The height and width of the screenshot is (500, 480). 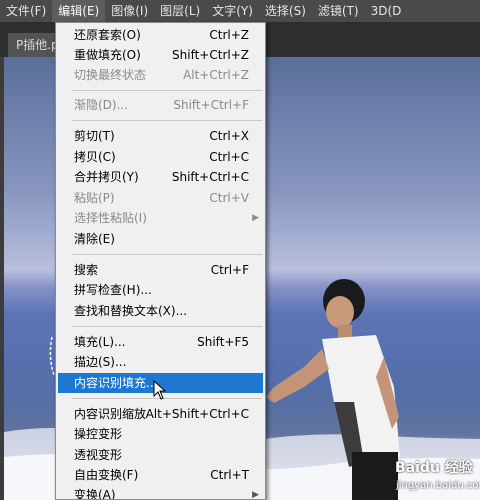 I want to click on menu-item-shortcut: Shift+Ctrl+Z, so click(x=210, y=55).